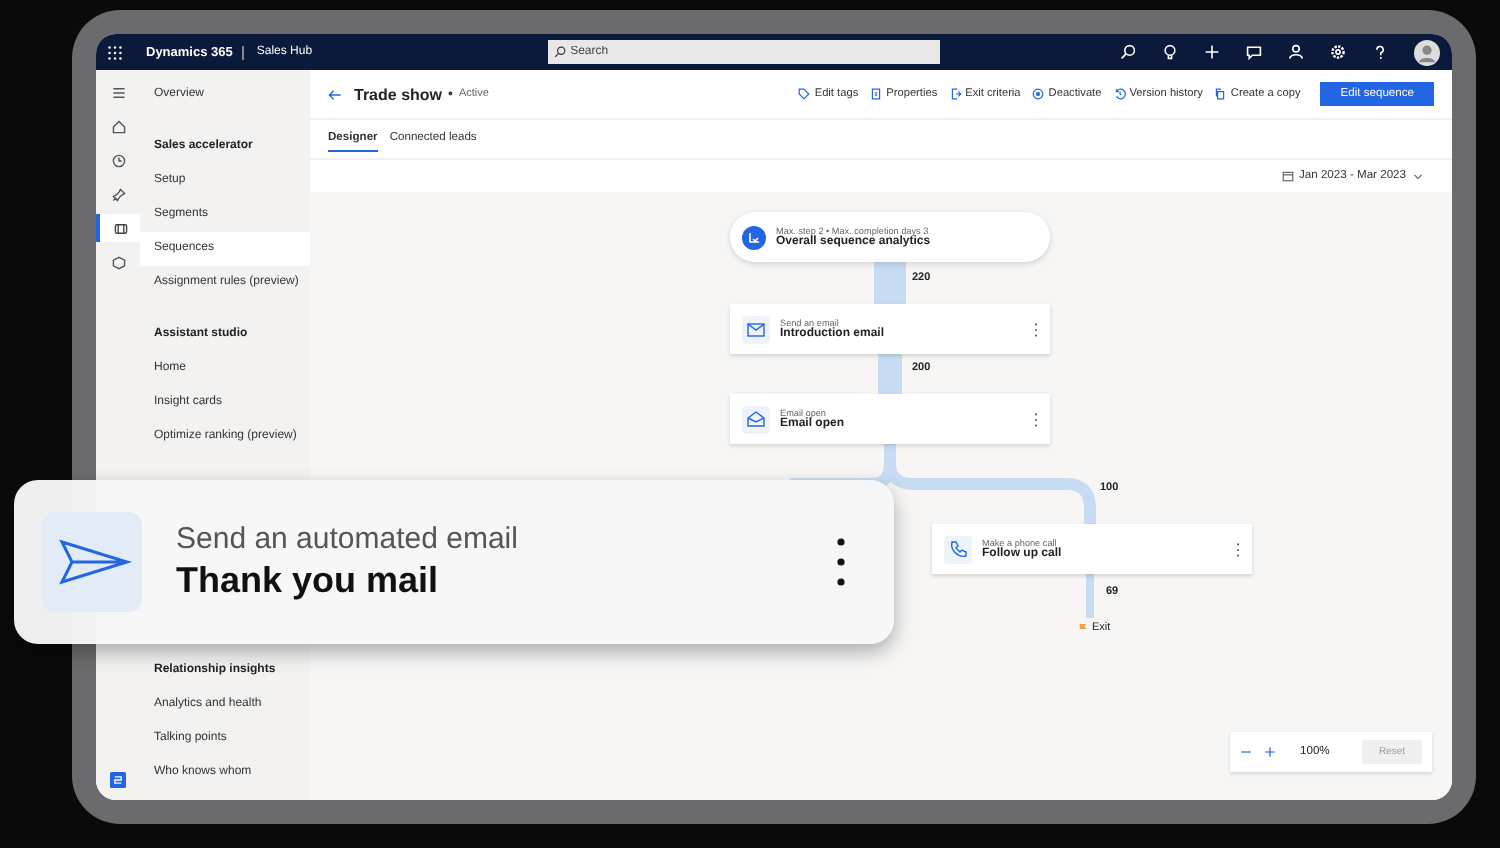 This screenshot has height=848, width=1500. Describe the element at coordinates (115, 52) in the screenshot. I see `app-launcher-icon` at that location.